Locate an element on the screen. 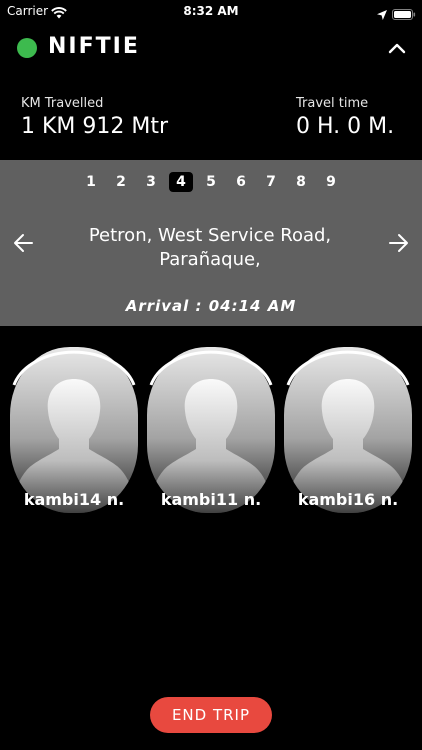 Image resolution: width=422 pixels, height=750 pixels. travel-time-label: Travel time is located at coordinates (332, 103).